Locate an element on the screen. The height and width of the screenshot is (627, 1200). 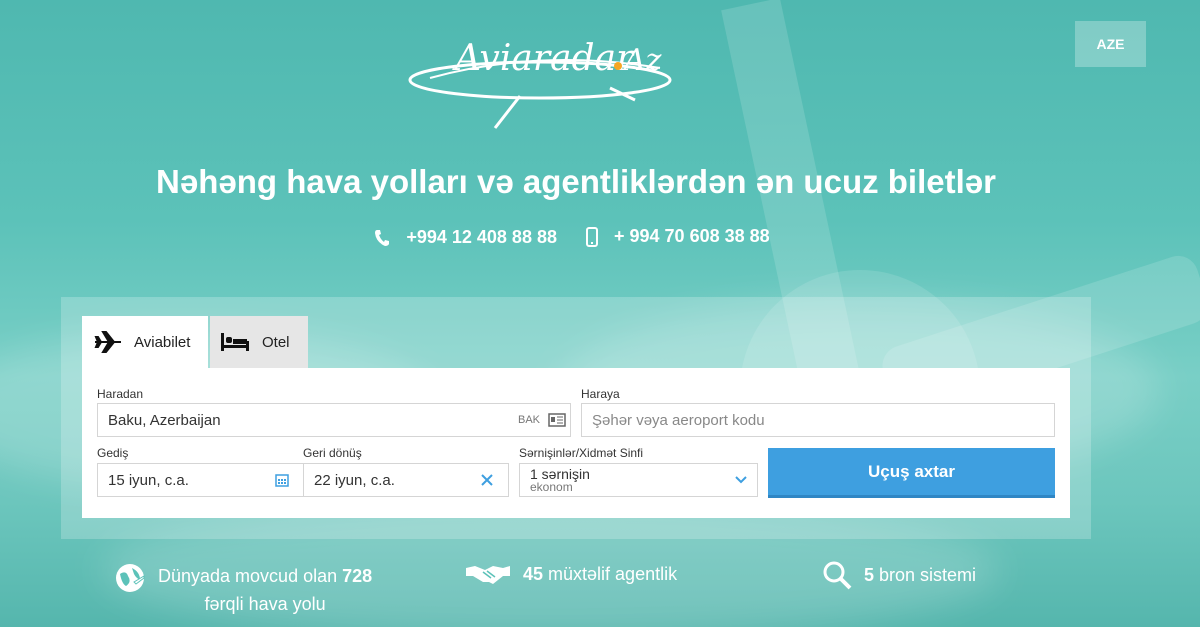
passengers-value: 1 sərnişin is located at coordinates (560, 474).